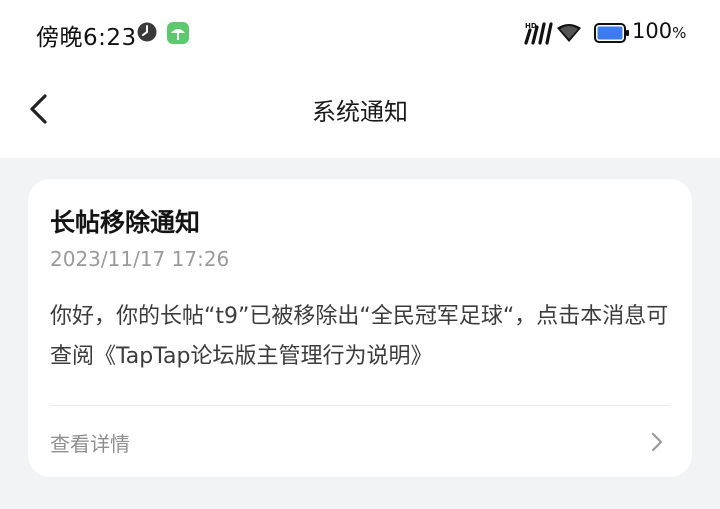 This screenshot has width=720, height=509. I want to click on view-details-label: 查看详情, so click(90, 444).